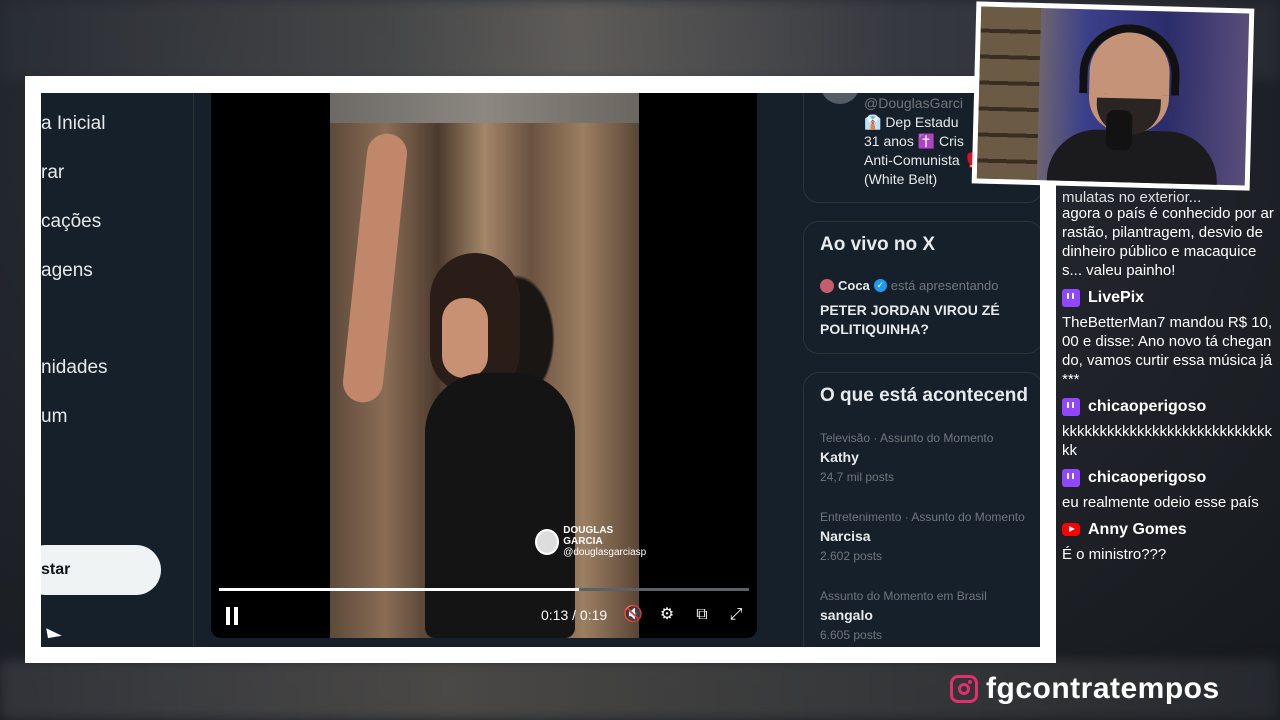  Describe the element at coordinates (71, 222) in the screenshot. I see `nav-item-notifications: cações` at that location.